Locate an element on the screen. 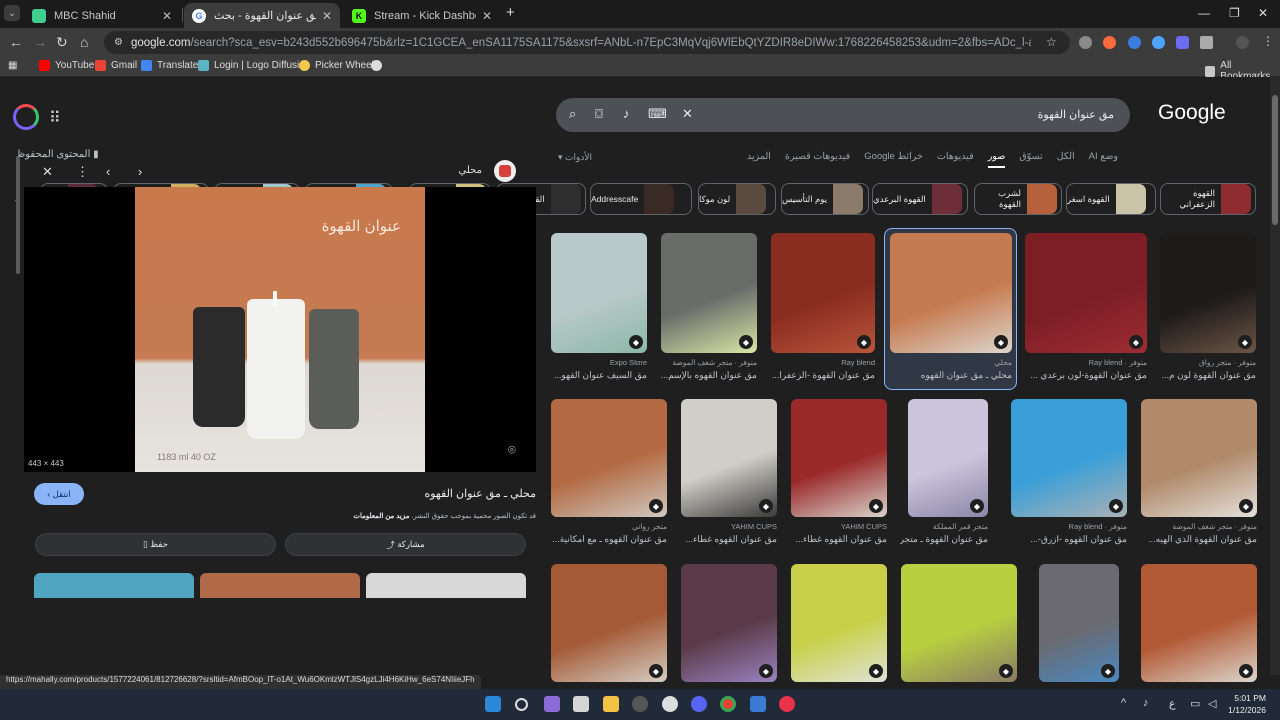 This screenshot has height=720, width=1280. bookmark-star-icon: ☆ is located at coordinates (1051, 42).